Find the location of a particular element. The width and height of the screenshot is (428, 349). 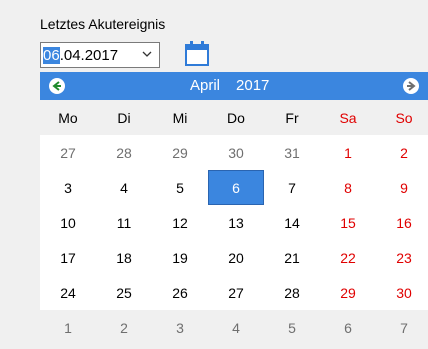

calendar-header: April 2017 is located at coordinates (234, 86).